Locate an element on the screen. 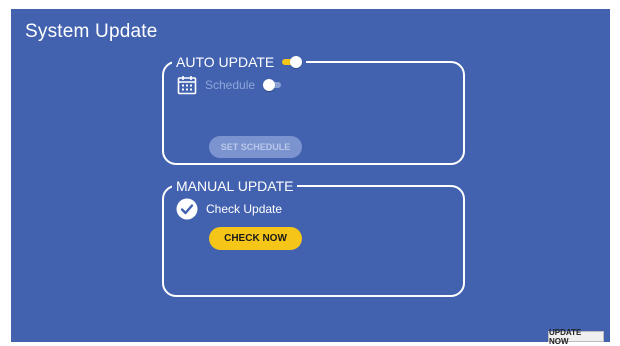  auto-update-legend: AUTO UPDATE is located at coordinates (239, 62).